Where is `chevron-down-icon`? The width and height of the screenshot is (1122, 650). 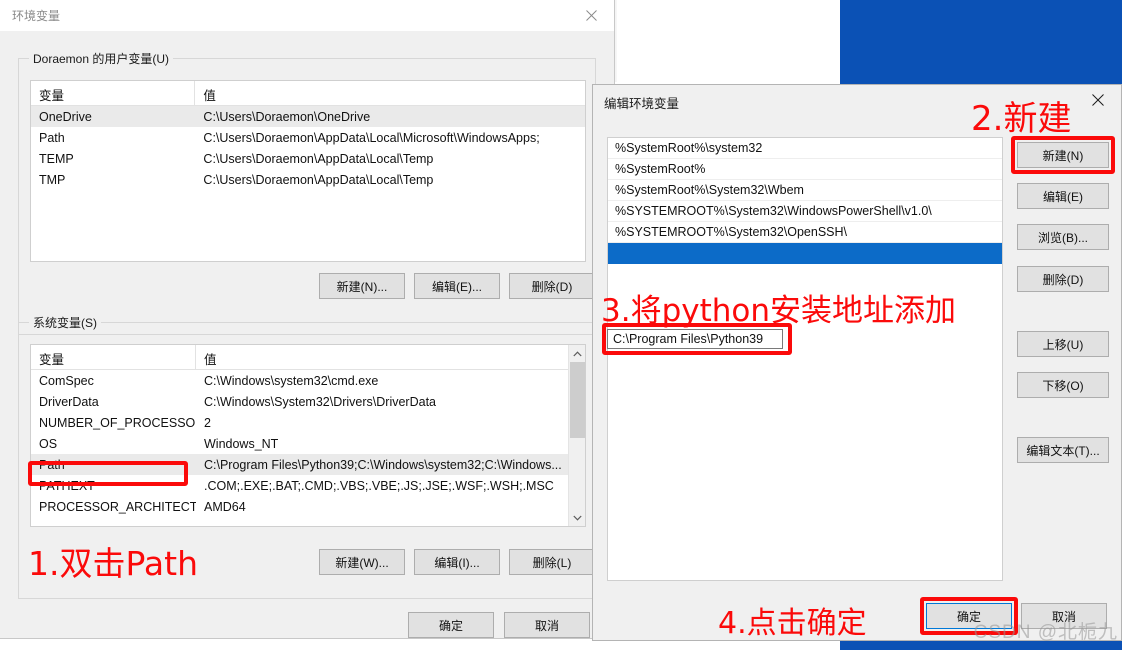
chevron-down-icon is located at coordinates (577, 517).